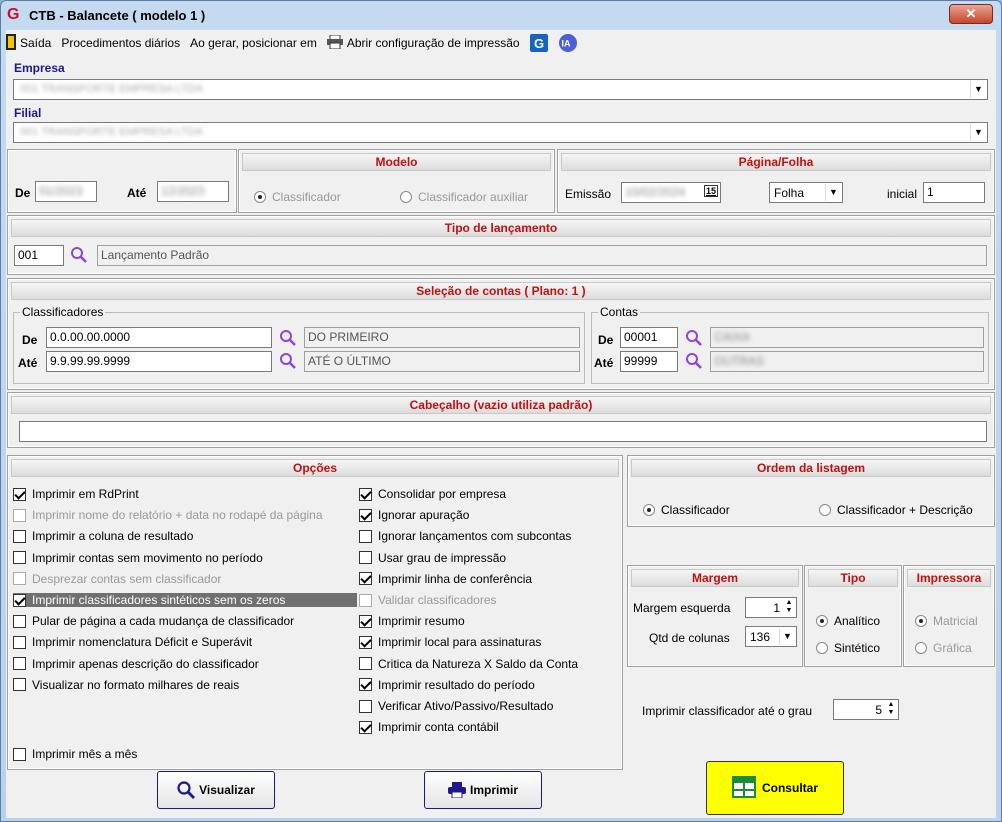 The image size is (1002, 822). What do you see at coordinates (432, 494) in the screenshot?
I see `option-right-0-checkbox: Consolidar por empresa` at bounding box center [432, 494].